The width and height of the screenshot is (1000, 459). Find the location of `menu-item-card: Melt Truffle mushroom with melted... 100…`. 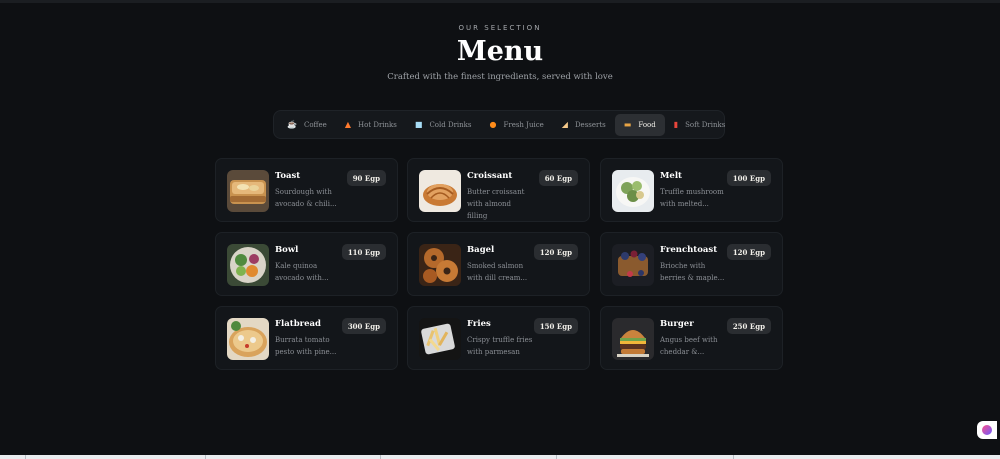

menu-item-card: Melt Truffle mushroom with melted... 100… is located at coordinates (691, 190).